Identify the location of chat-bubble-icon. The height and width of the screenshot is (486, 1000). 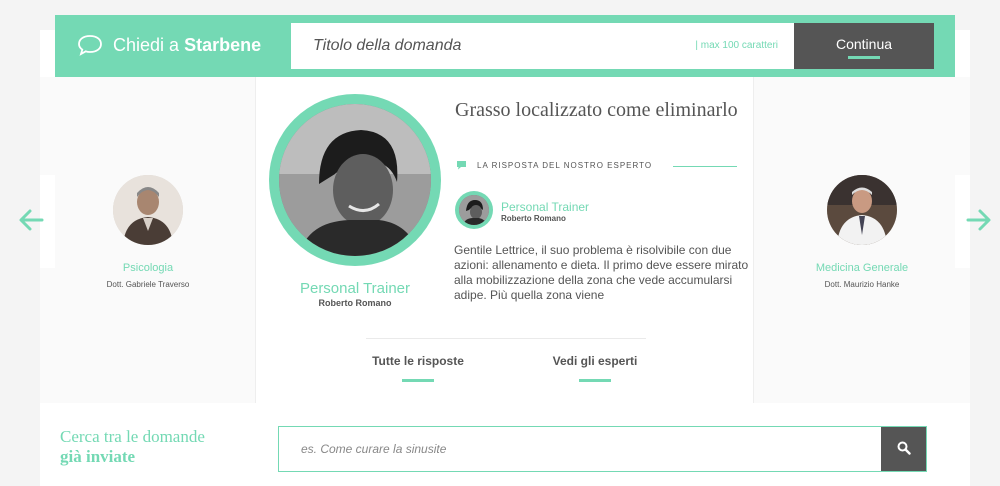
(90, 45).